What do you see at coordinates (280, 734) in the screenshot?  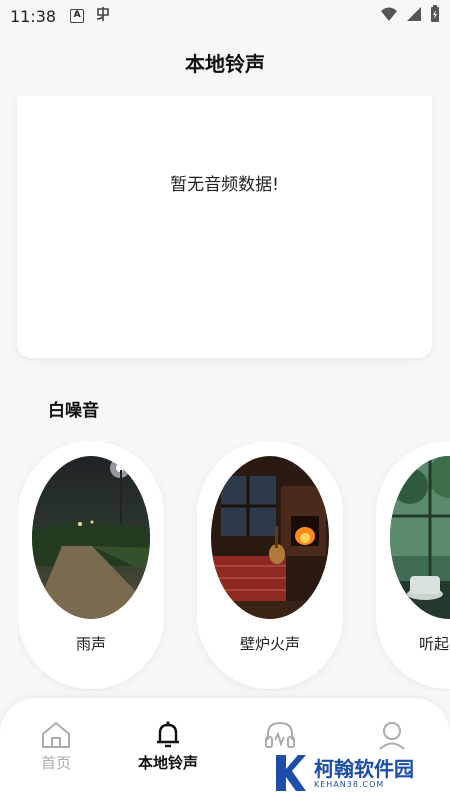 I see `headphones-icon` at bounding box center [280, 734].